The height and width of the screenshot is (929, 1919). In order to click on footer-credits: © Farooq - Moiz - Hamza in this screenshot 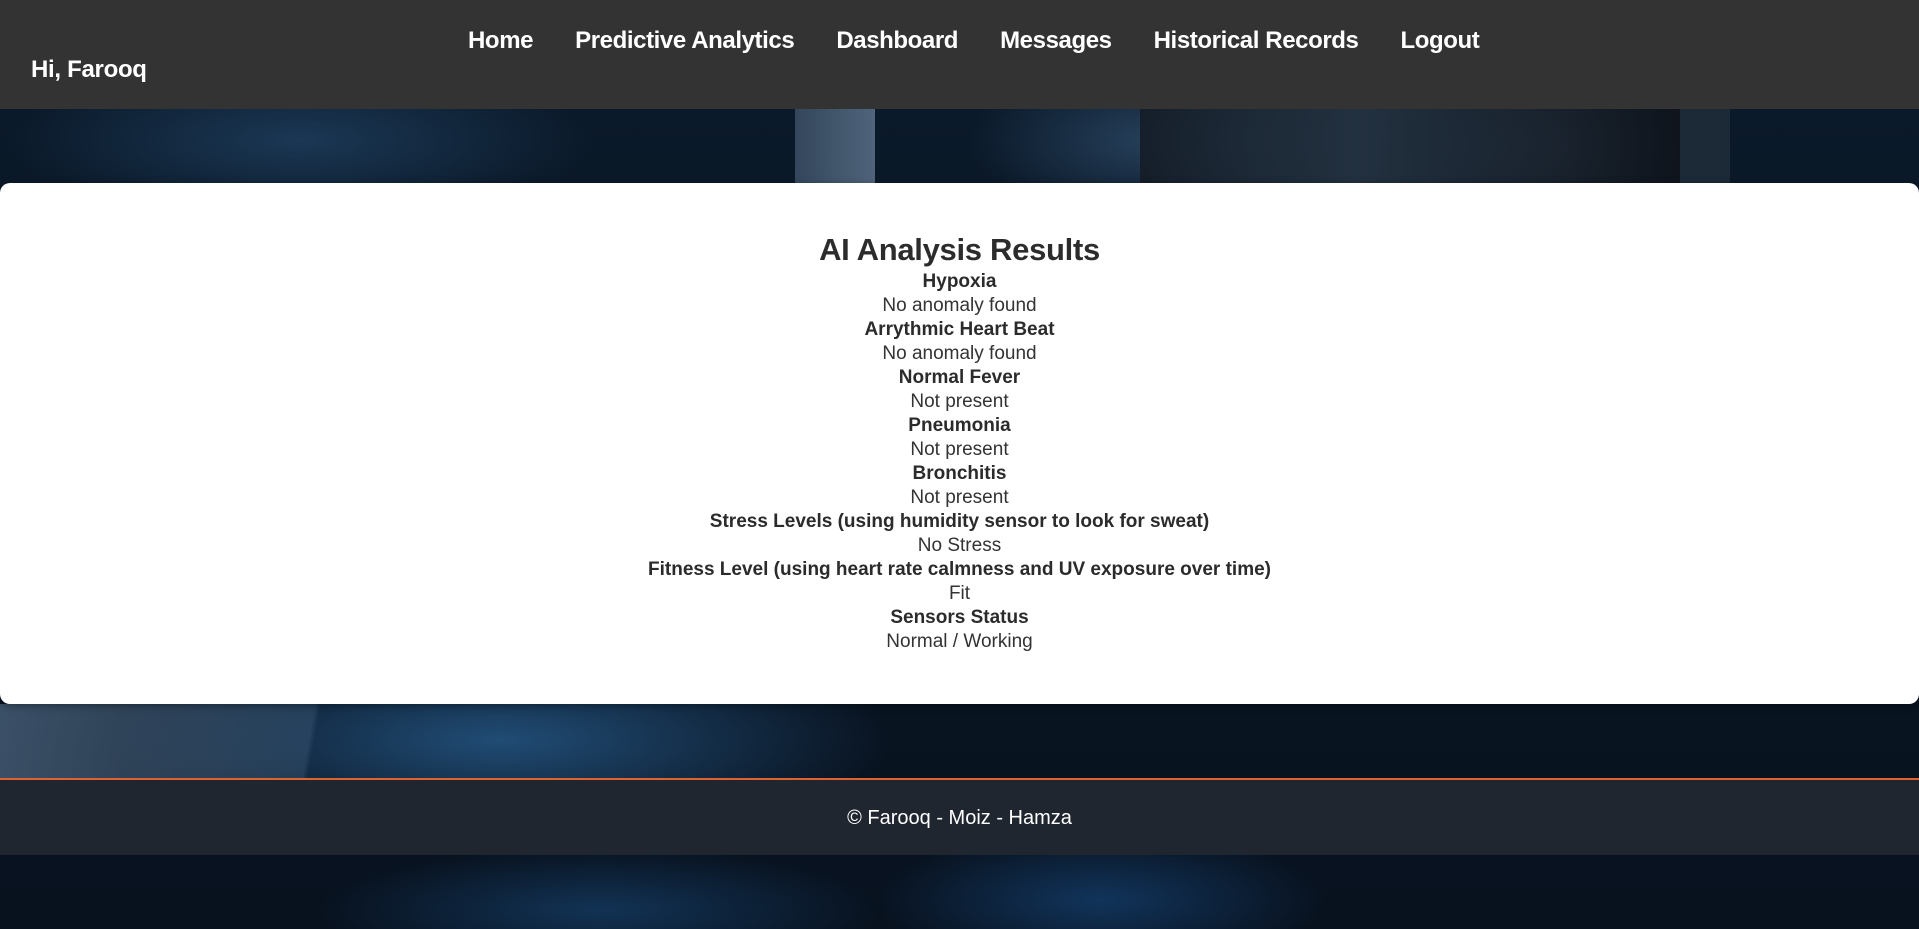, I will do `click(959, 818)`.